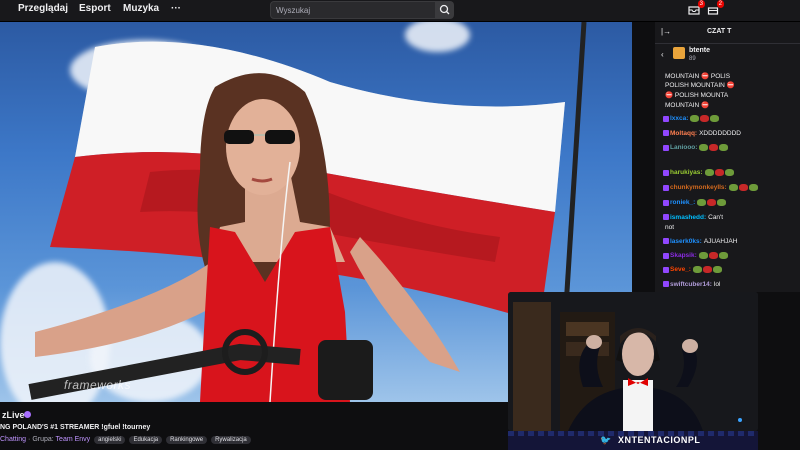  Describe the element at coordinates (683, 133) in the screenshot. I see `chat-username: Moltaqq:` at that location.